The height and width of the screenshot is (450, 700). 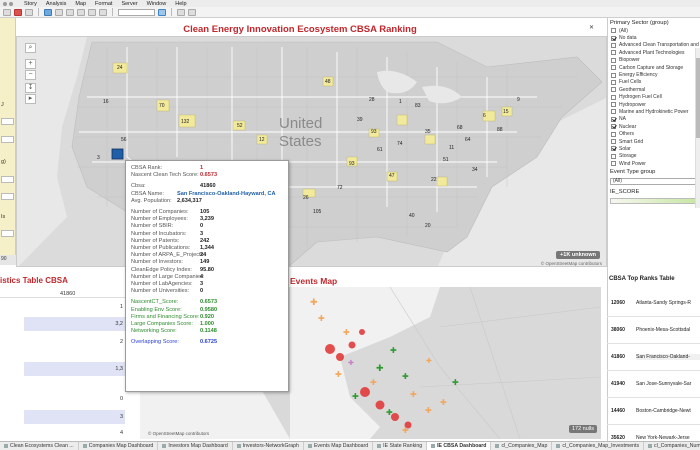 I want to click on tab-cl-companies-map: cl_Companies_Map, so click(x=522, y=446).